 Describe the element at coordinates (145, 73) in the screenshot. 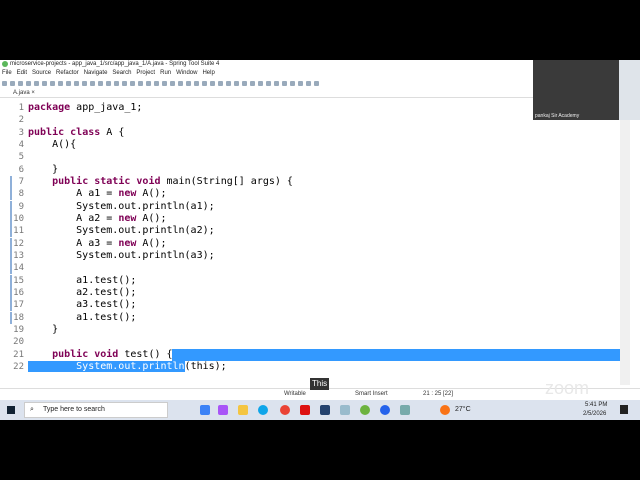

I see `menu-project: Project` at that location.